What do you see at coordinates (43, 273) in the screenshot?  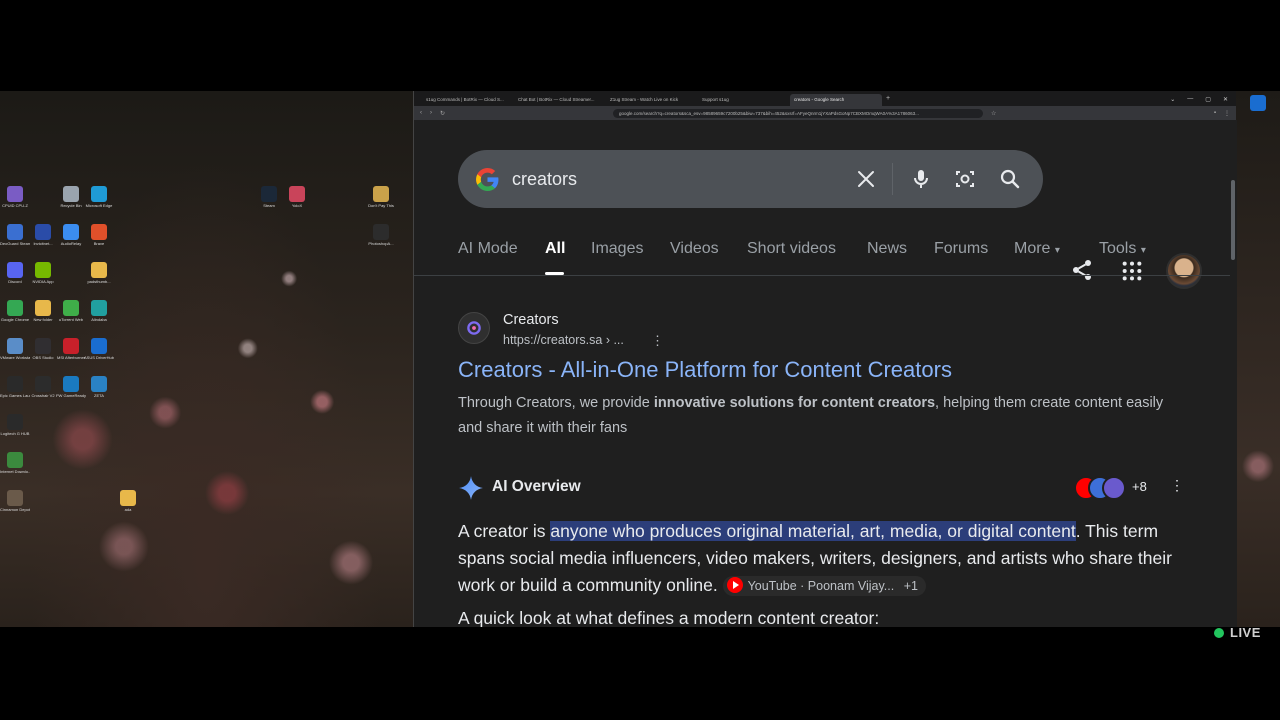 I see `desktop-icon: NVIDIA App` at bounding box center [43, 273].